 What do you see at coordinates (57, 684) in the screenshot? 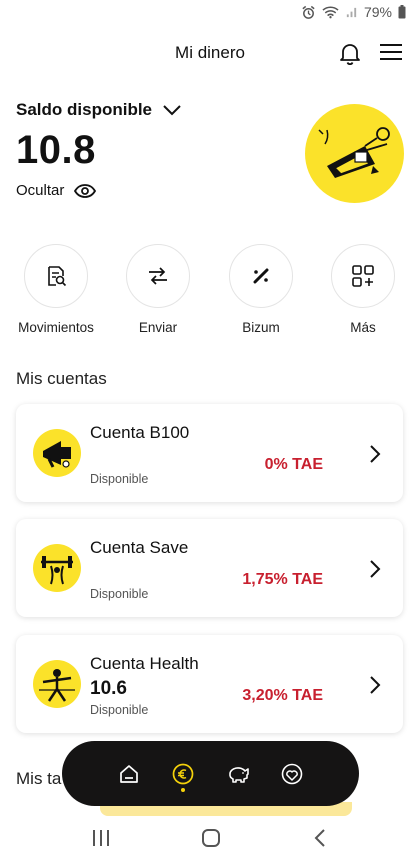
I see `account-avatar-health` at bounding box center [57, 684].